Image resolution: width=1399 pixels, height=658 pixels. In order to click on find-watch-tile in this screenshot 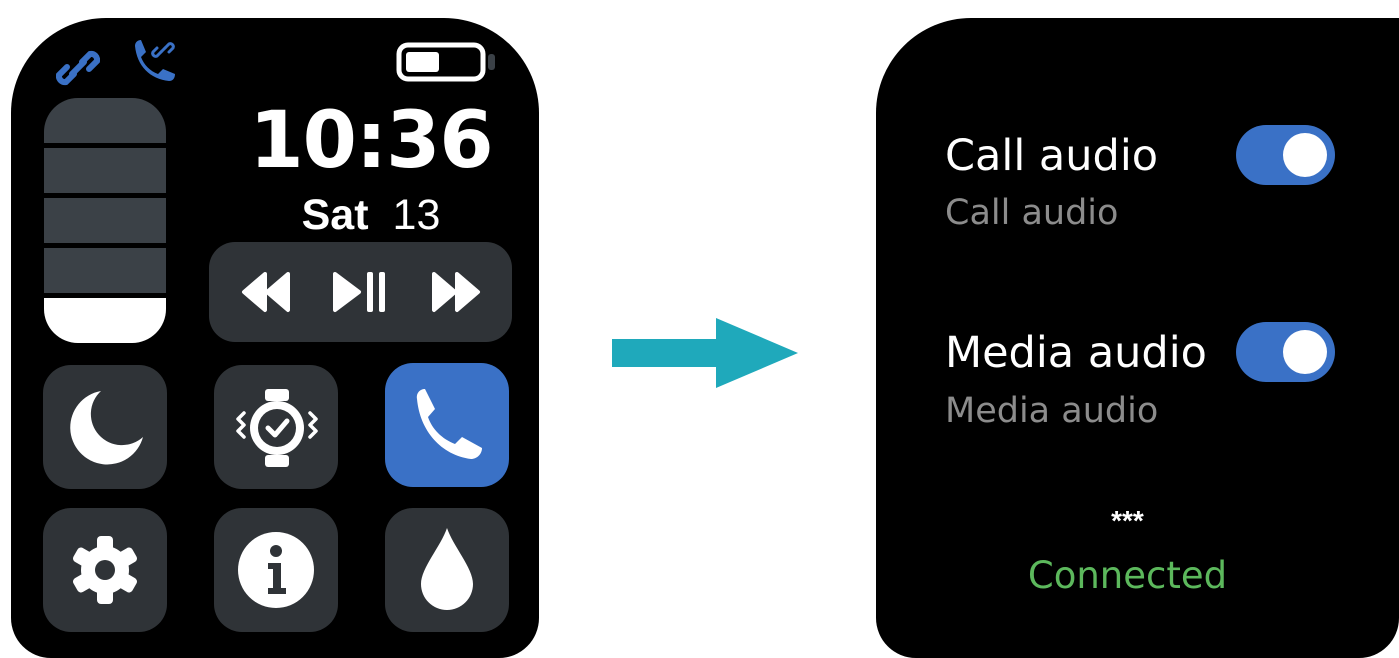, I will do `click(276, 427)`.